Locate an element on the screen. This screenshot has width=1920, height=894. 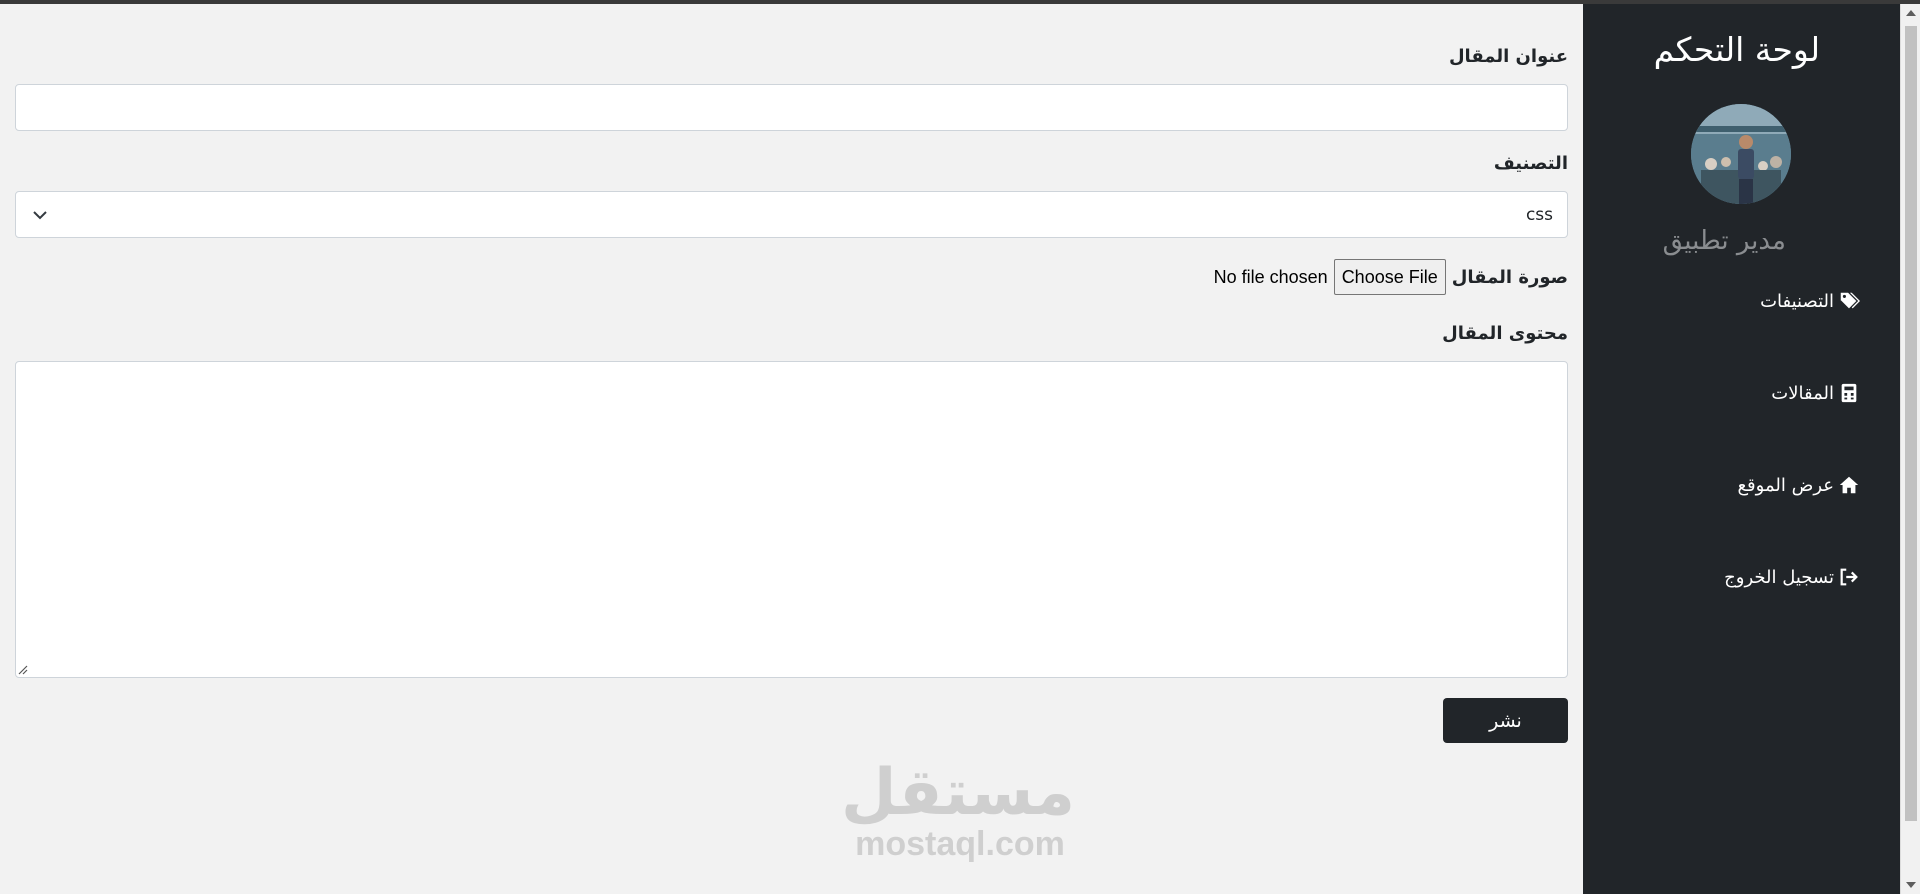
scroll-down-icon is located at coordinates (1911, 885).